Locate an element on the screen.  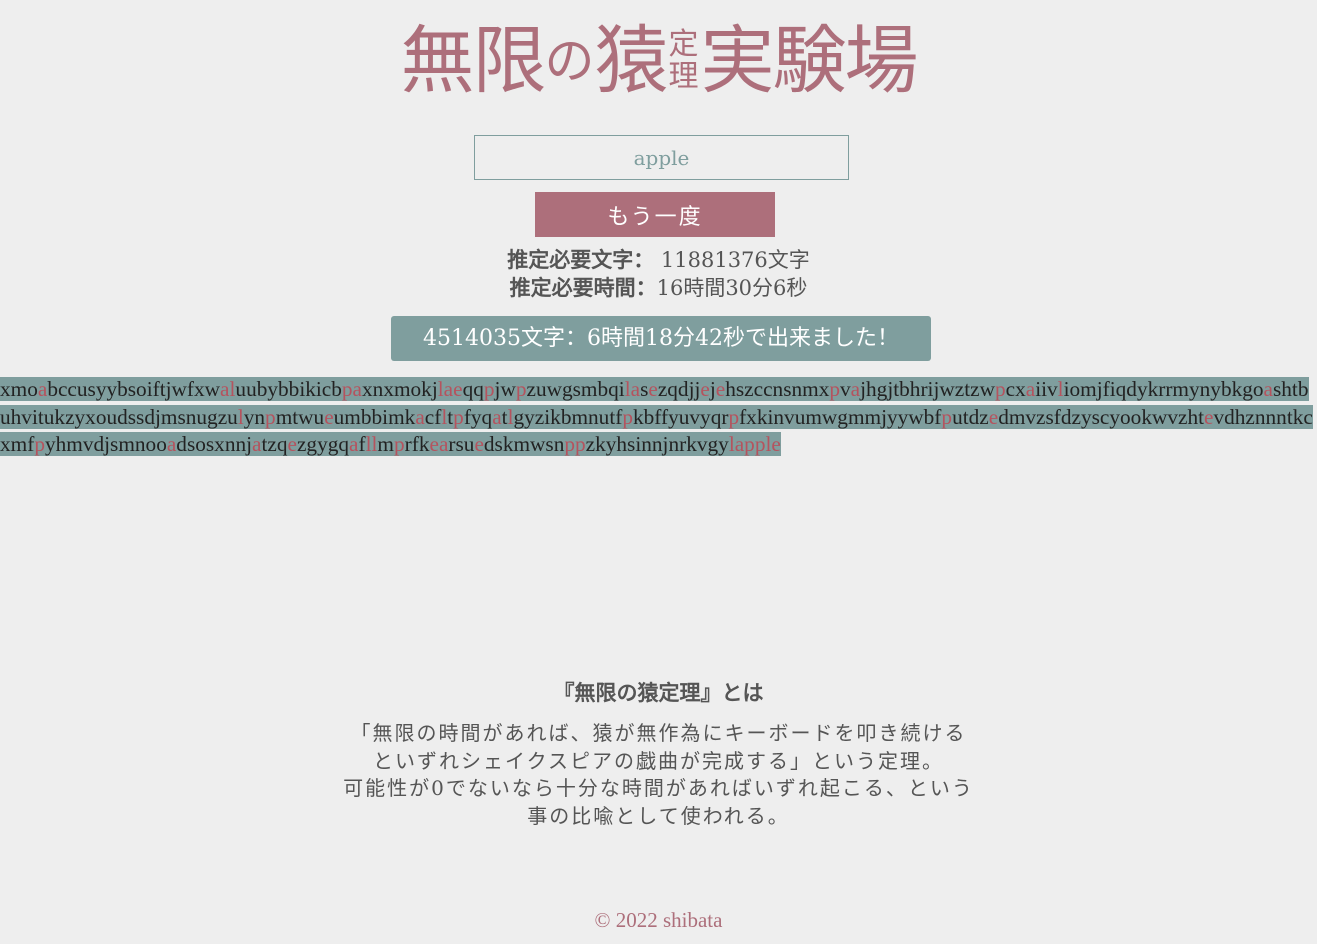
matched-letters: pp is located at coordinates (575, 444).